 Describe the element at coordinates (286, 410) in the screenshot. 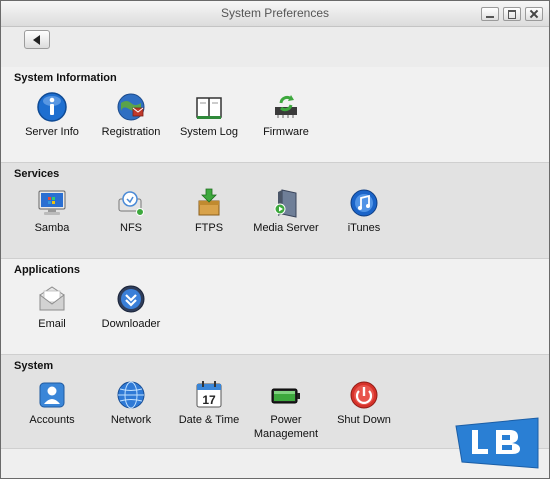

I see `pref-power-management: Power Management` at that location.